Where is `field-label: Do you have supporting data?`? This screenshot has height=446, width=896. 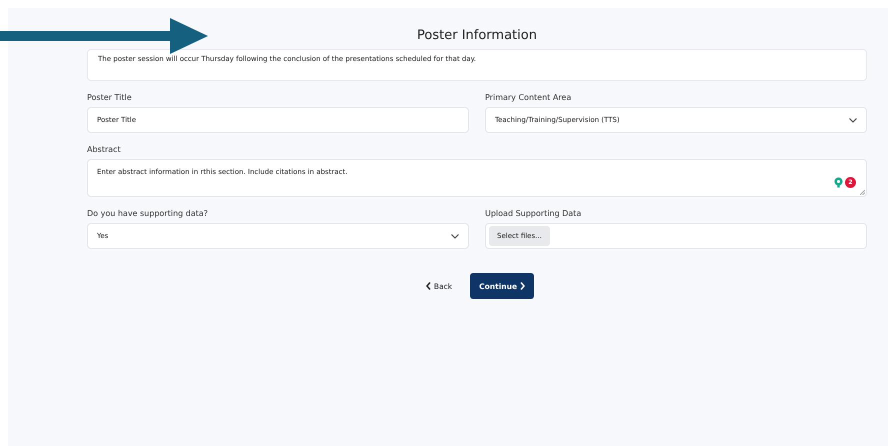
field-label: Do you have supporting data? is located at coordinates (148, 213).